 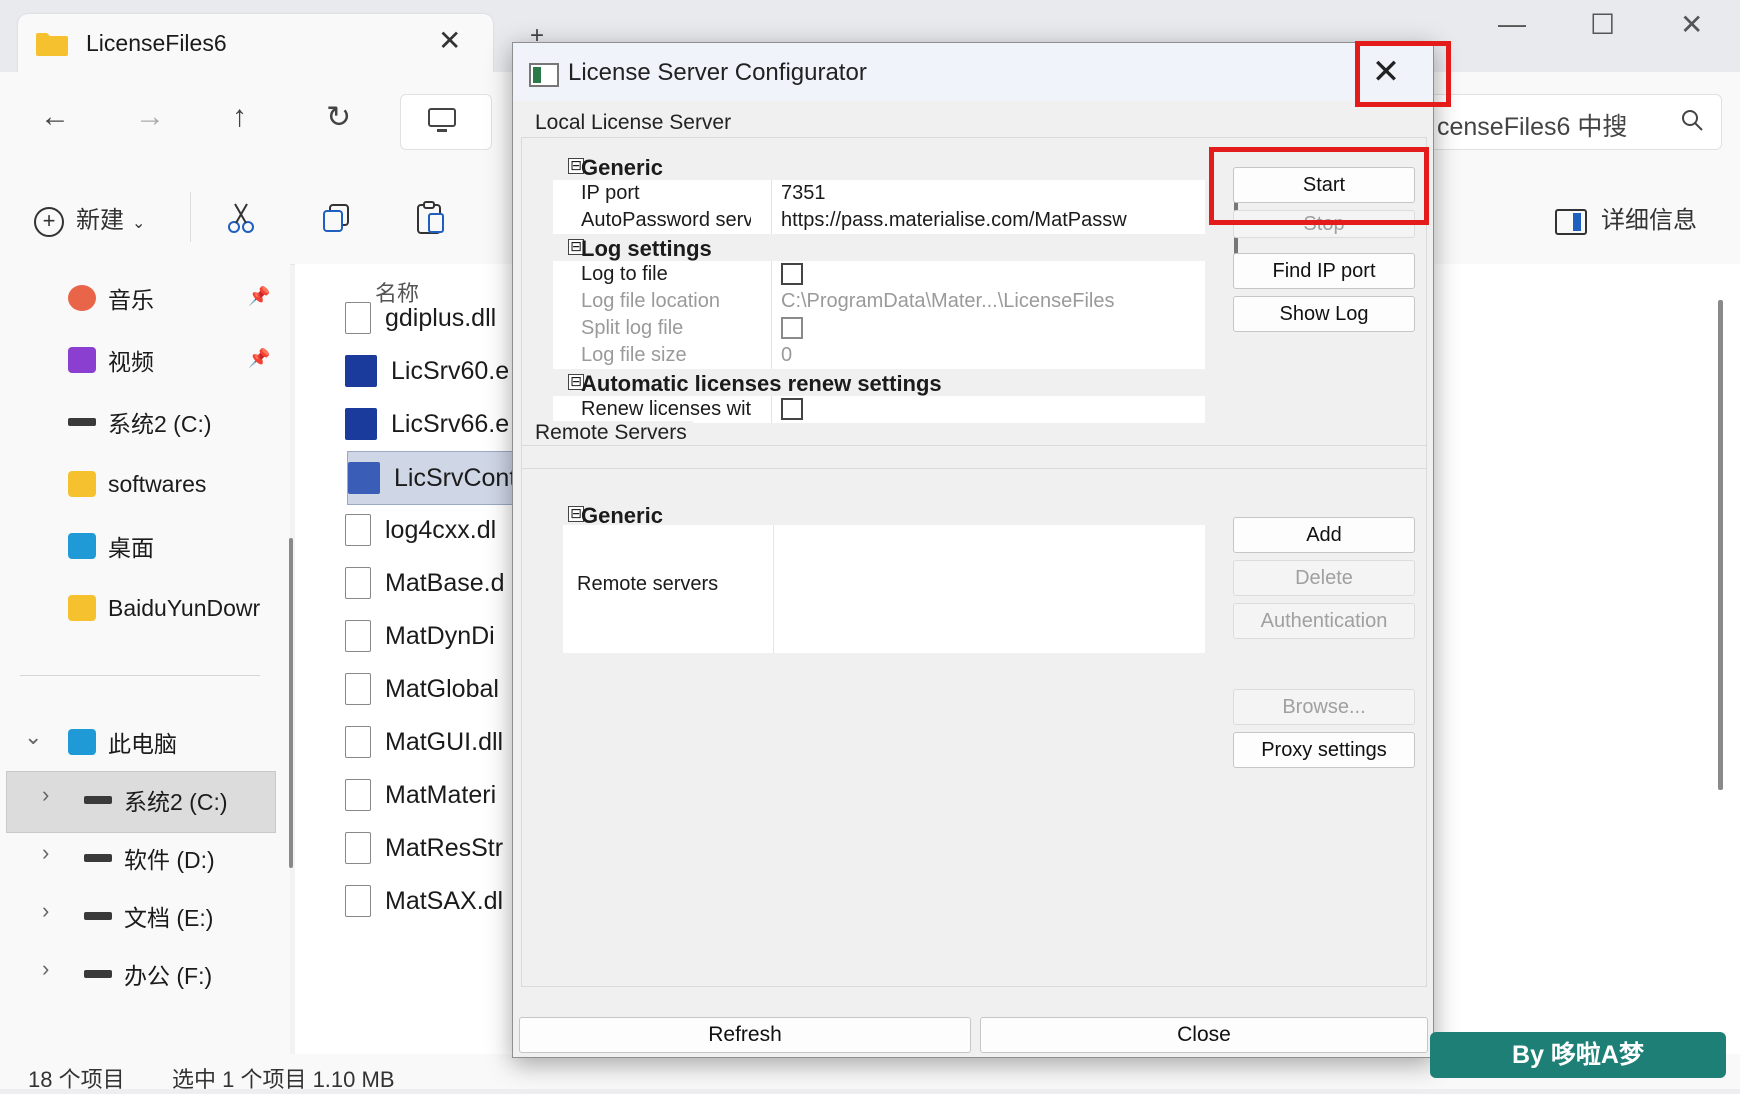 I want to click on maximize-icon: ☐, so click(x=1602, y=24).